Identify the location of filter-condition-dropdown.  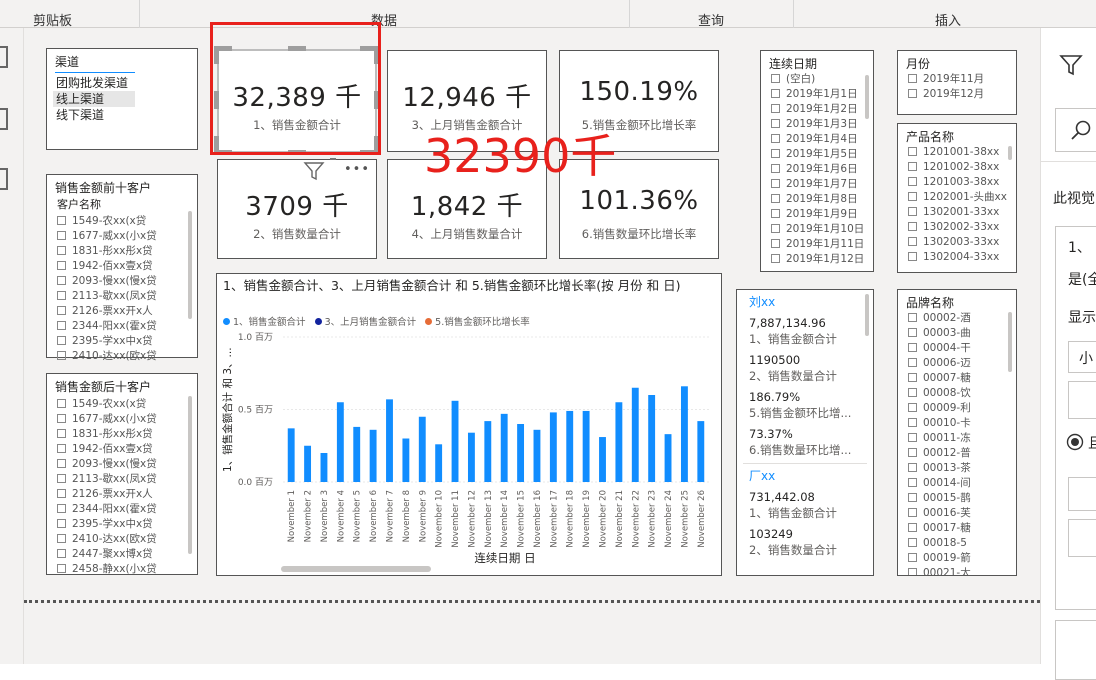
(1082, 494).